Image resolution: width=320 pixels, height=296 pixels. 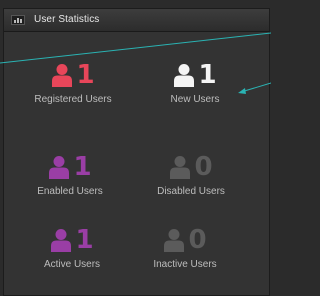 I want to click on active-users-count: 1, so click(x=84, y=240).